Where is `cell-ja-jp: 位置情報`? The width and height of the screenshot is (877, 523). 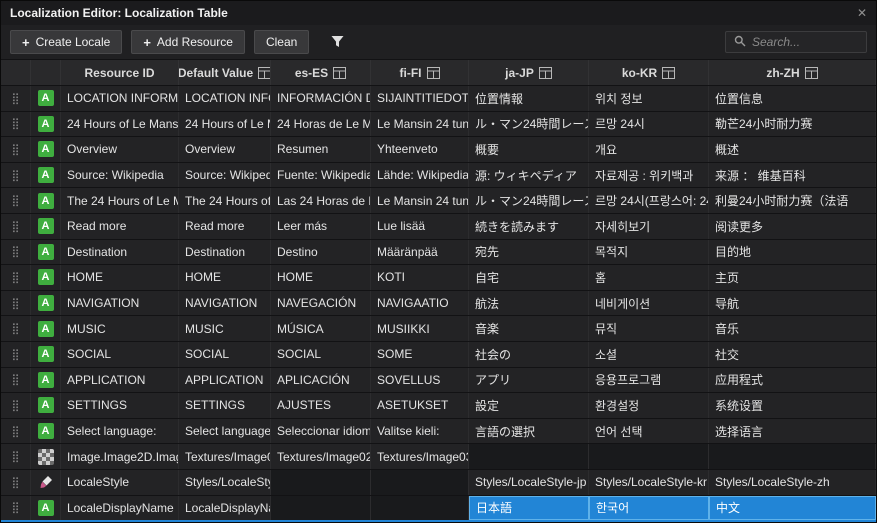
cell-ja-jp: 位置情報 is located at coordinates (529, 98).